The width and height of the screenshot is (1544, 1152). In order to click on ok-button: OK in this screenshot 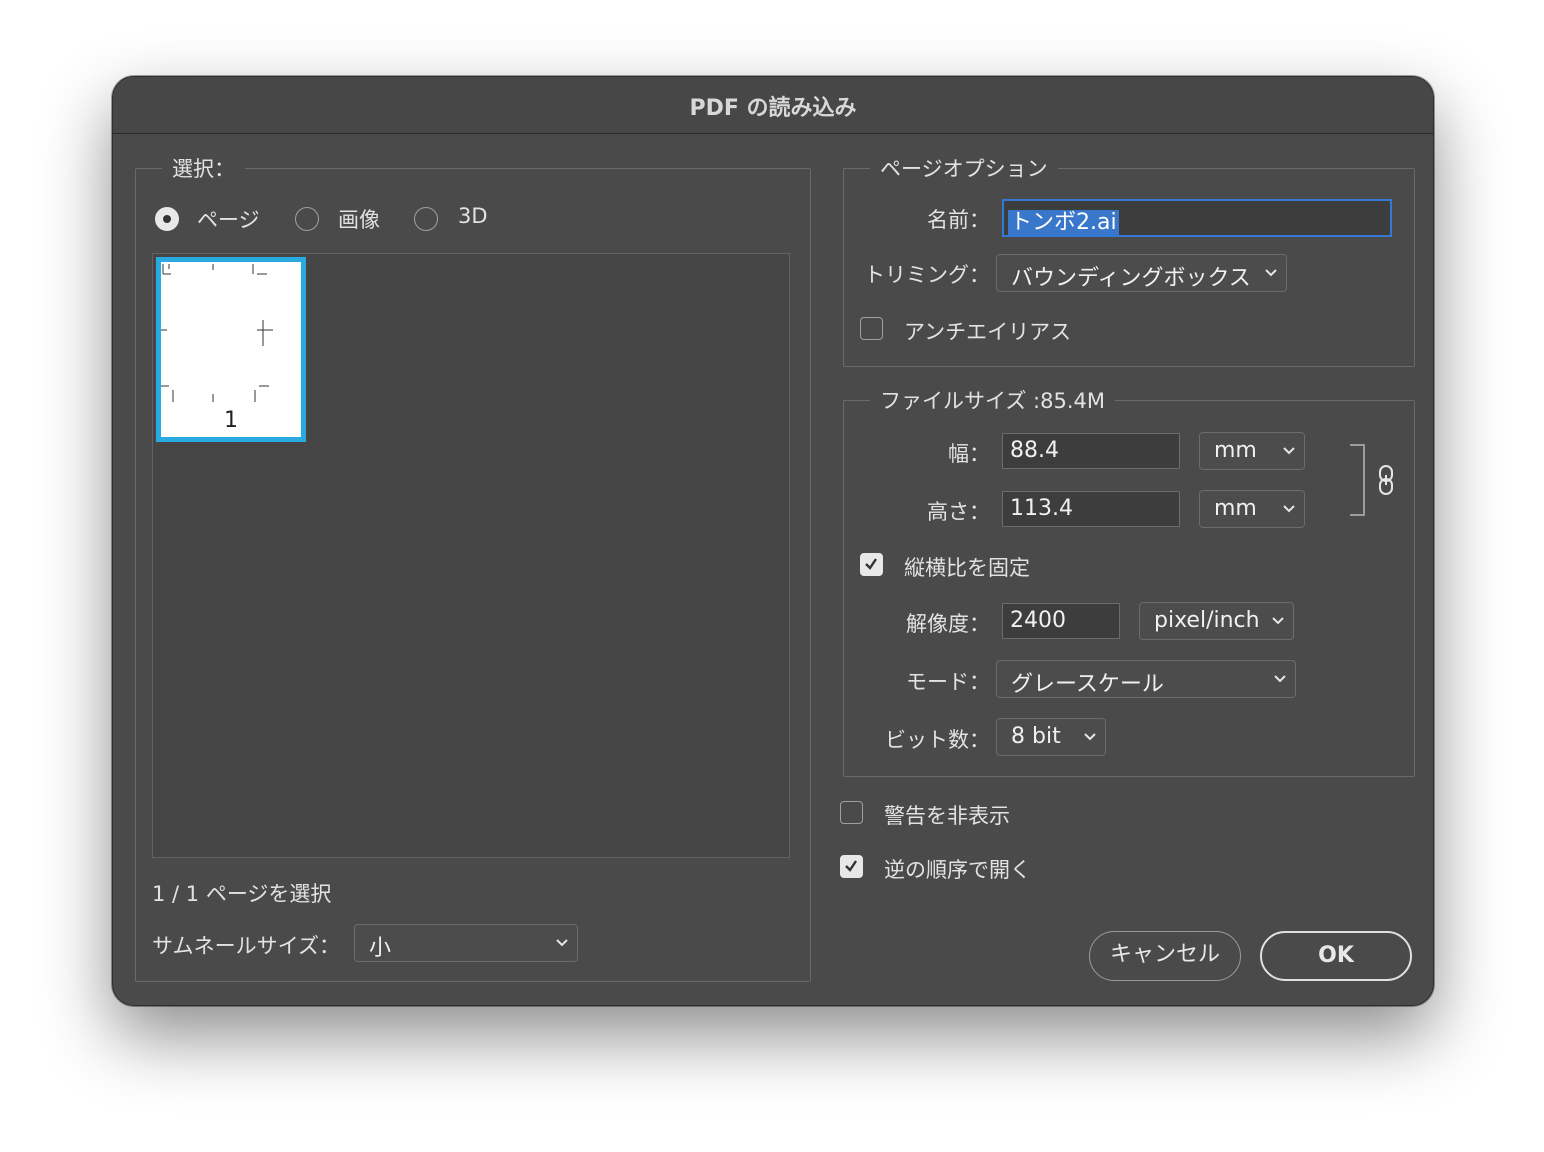, I will do `click(1336, 956)`.